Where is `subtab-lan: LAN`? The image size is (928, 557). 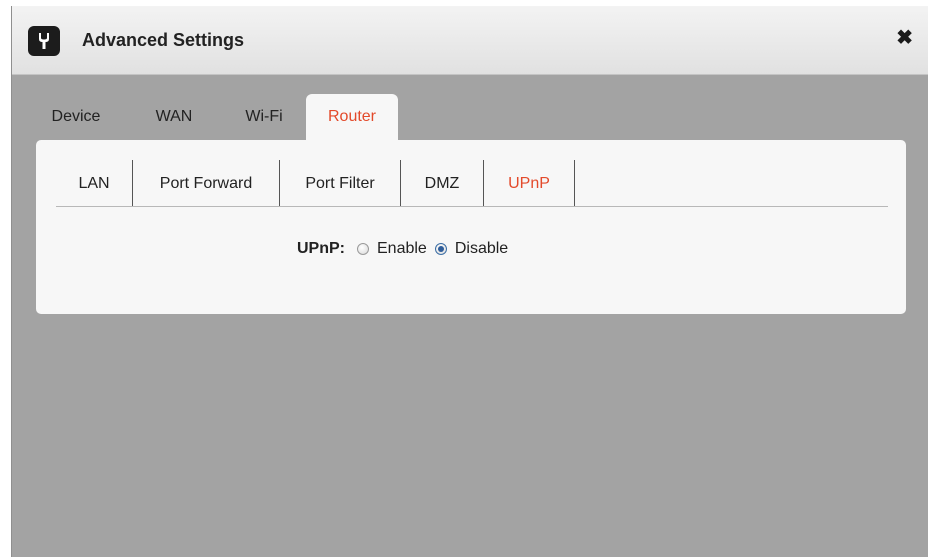
subtab-lan: LAN is located at coordinates (94, 183).